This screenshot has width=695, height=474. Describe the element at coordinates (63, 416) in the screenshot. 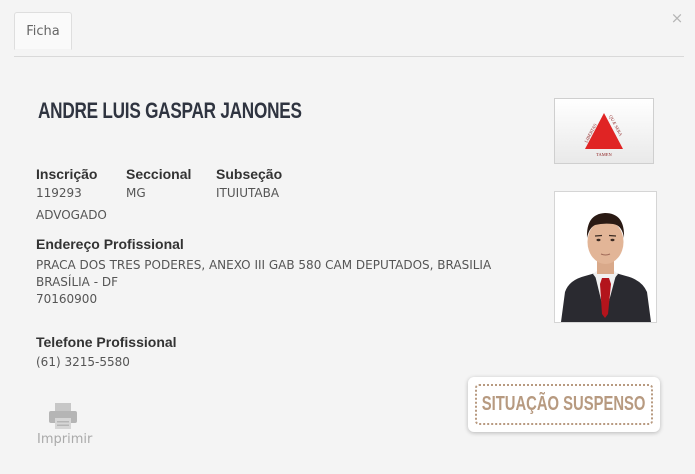

I see `printer-icon` at that location.